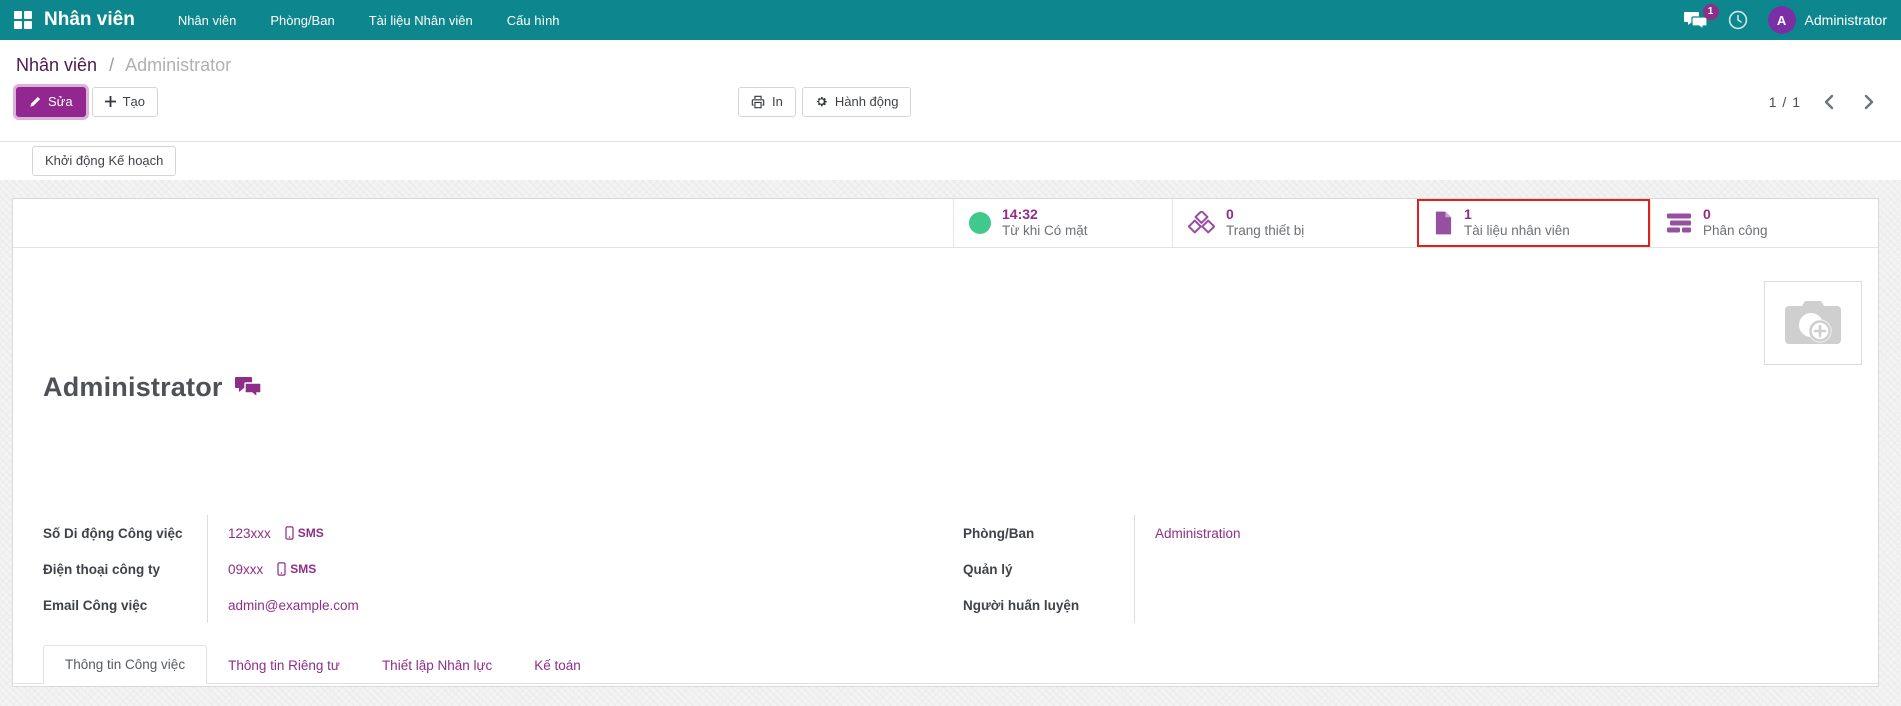 The height and width of the screenshot is (706, 1901). I want to click on app-title: Nhân viên, so click(89, 20).